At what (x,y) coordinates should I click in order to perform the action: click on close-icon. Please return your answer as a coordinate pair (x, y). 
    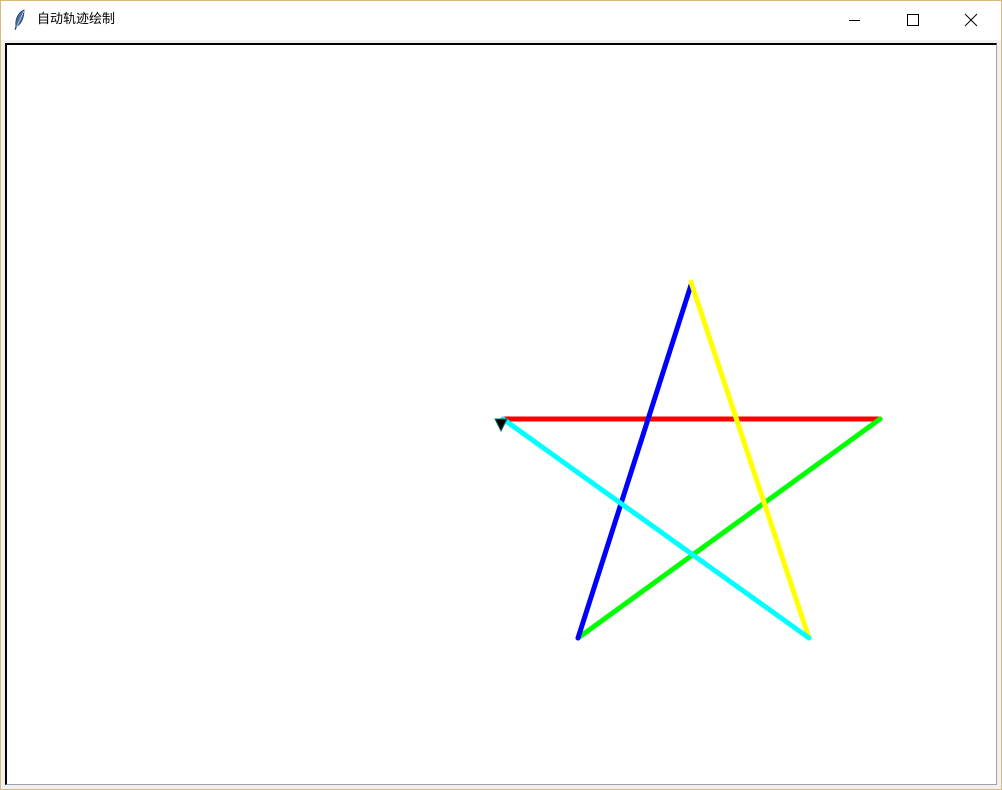
    Looking at the image, I should click on (971, 20).